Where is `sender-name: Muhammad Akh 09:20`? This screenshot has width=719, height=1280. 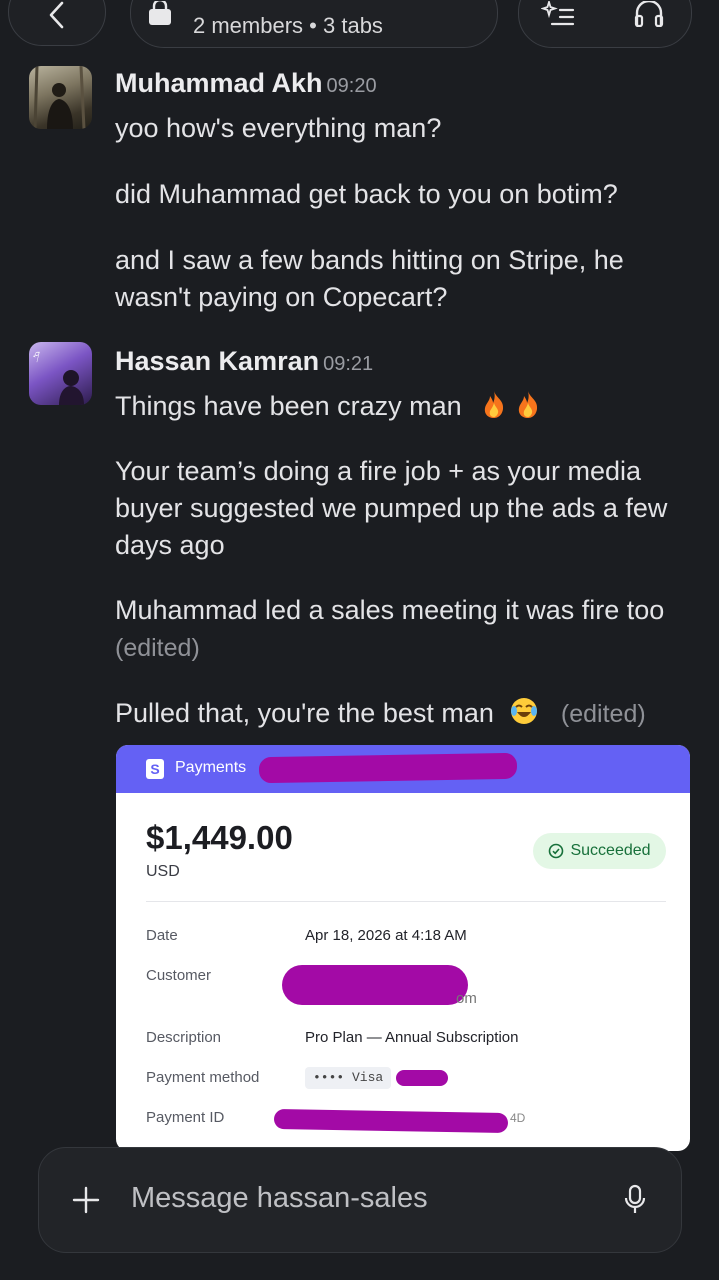
sender-name: Muhammad Akh 09:20 is located at coordinates (246, 83).